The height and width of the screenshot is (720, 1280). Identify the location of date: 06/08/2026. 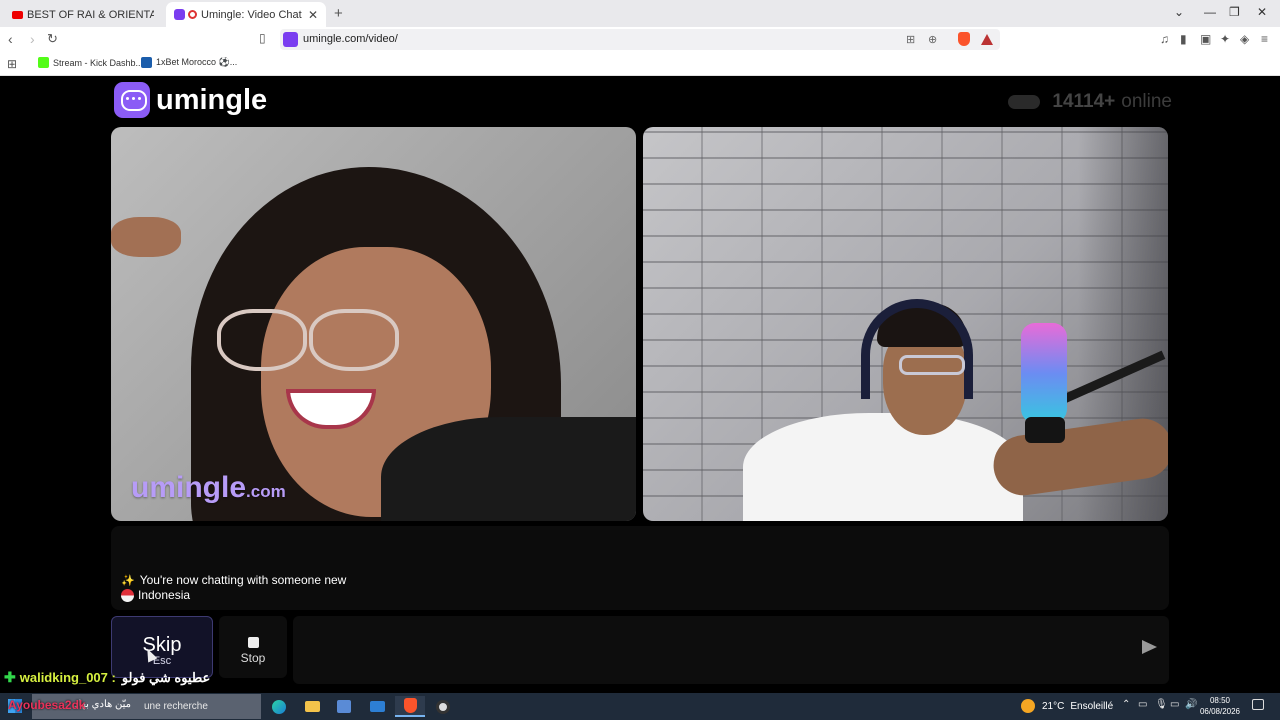
(1220, 711).